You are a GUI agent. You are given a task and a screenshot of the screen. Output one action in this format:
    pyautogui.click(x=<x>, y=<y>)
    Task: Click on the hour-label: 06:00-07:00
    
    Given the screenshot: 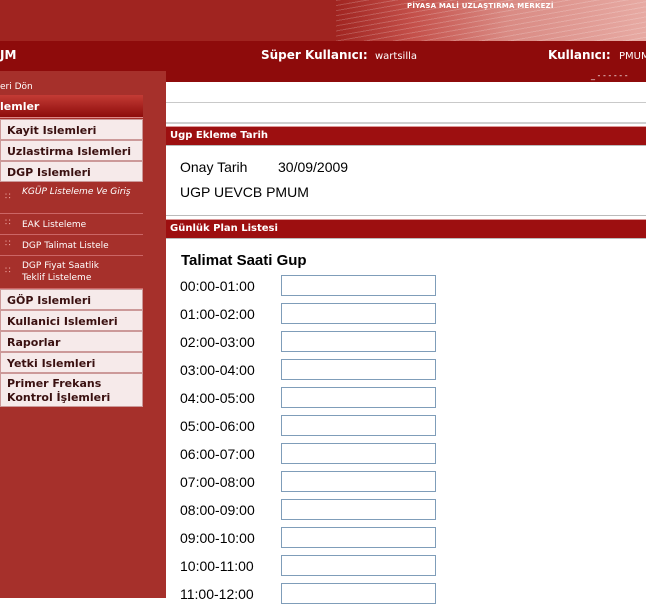 What is the action you would take?
    pyautogui.click(x=217, y=454)
    